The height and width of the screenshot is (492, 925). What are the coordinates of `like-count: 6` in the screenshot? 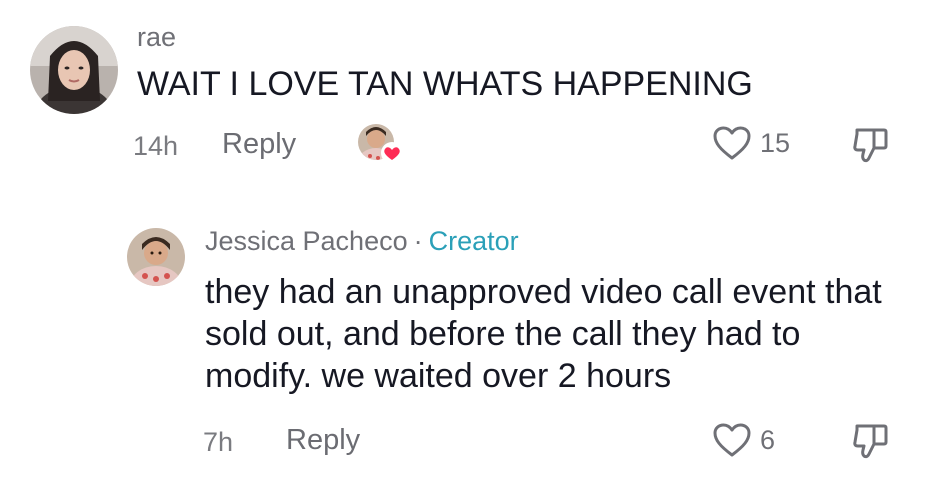 It's located at (768, 439).